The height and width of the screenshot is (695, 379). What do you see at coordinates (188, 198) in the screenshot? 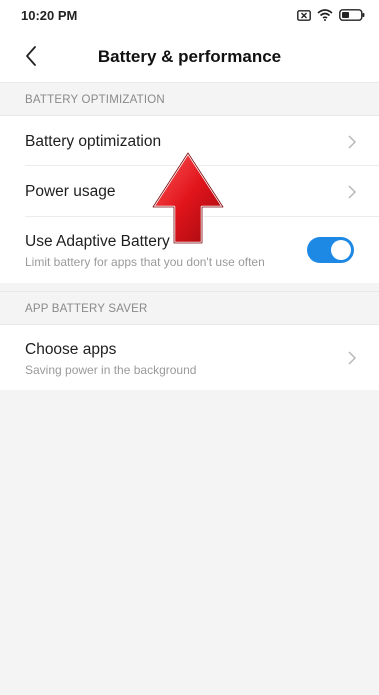
I see `red-up-arrow-icon` at bounding box center [188, 198].